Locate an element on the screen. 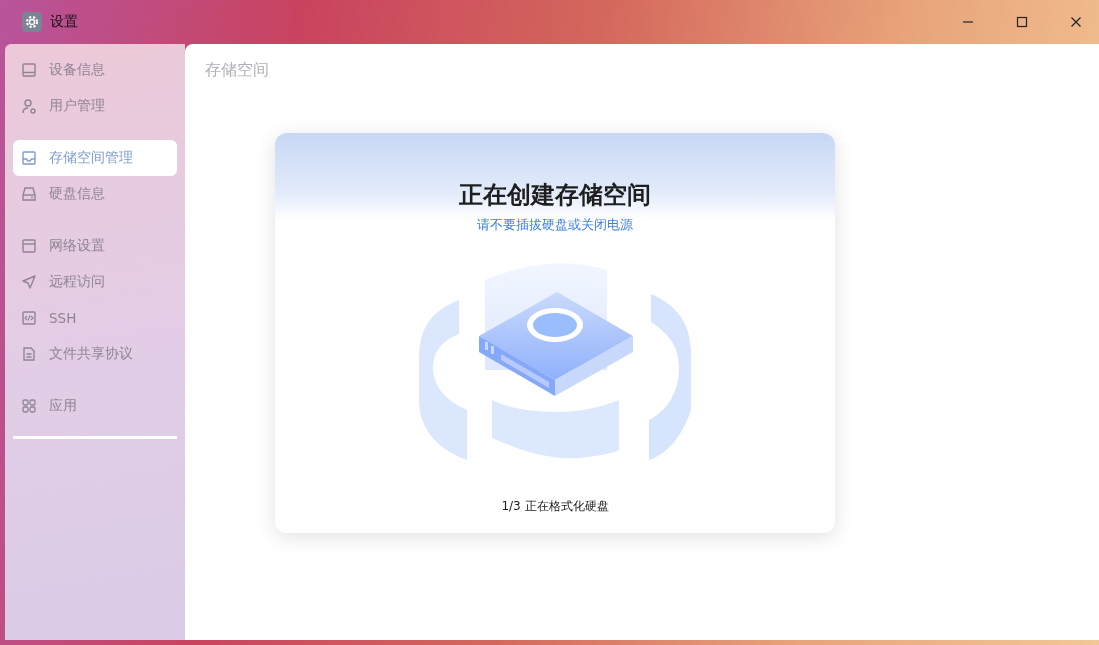 This screenshot has width=1099, height=645. sidebar-item: 网络设置 is located at coordinates (95, 246).